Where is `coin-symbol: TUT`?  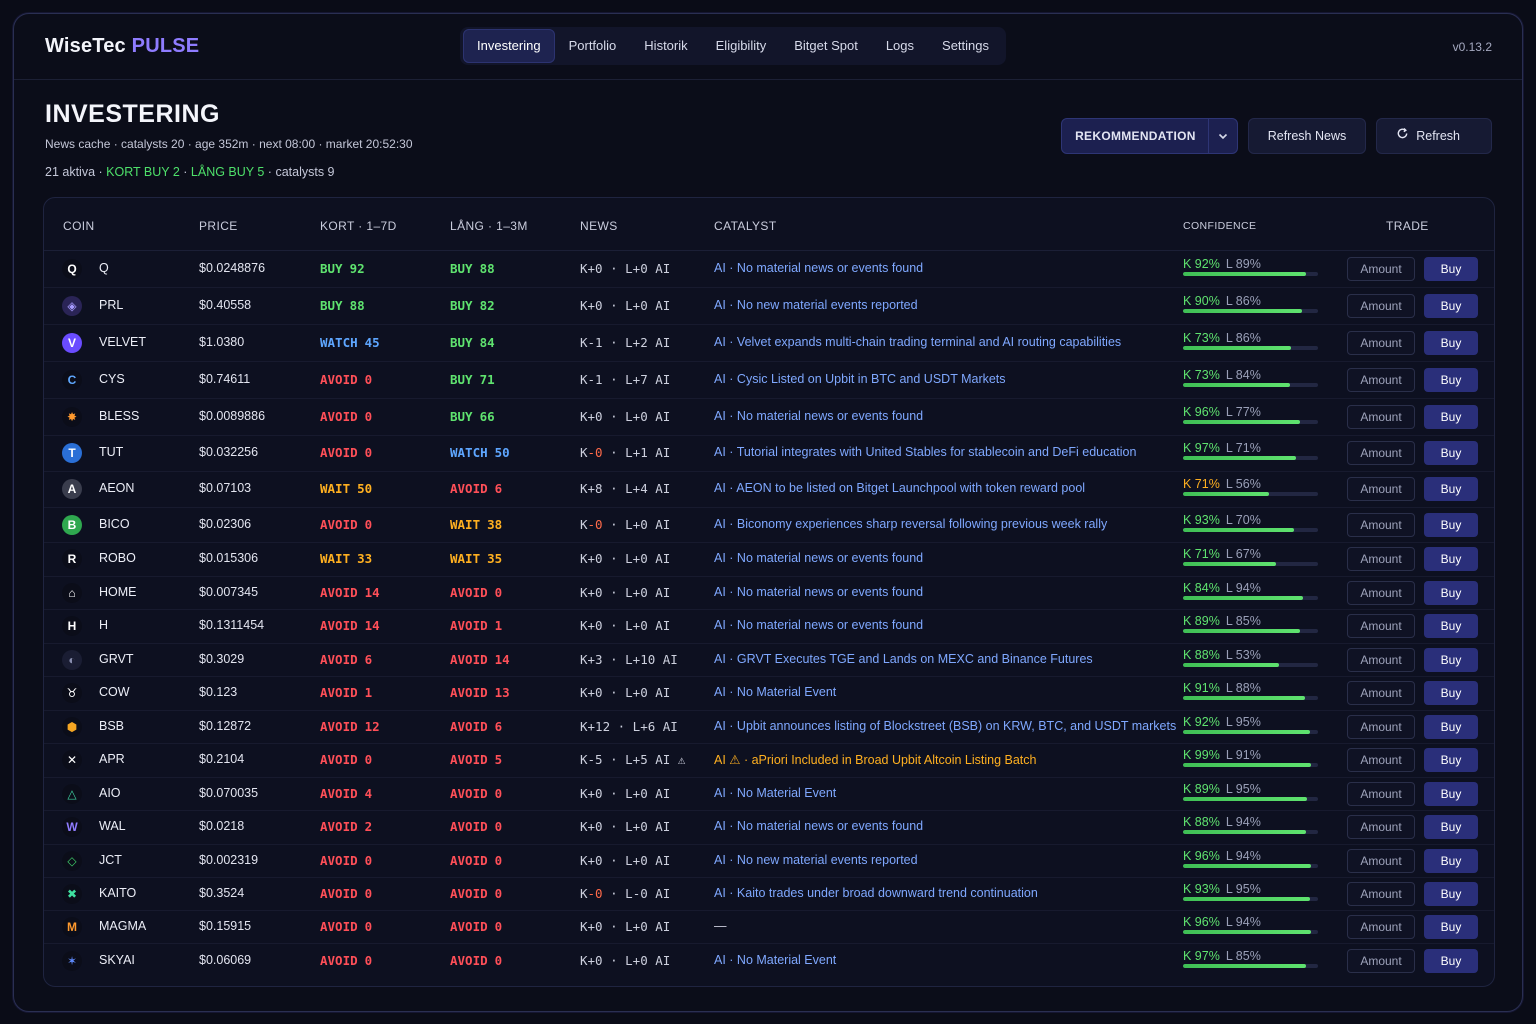
coin-symbol: TUT is located at coordinates (111, 452).